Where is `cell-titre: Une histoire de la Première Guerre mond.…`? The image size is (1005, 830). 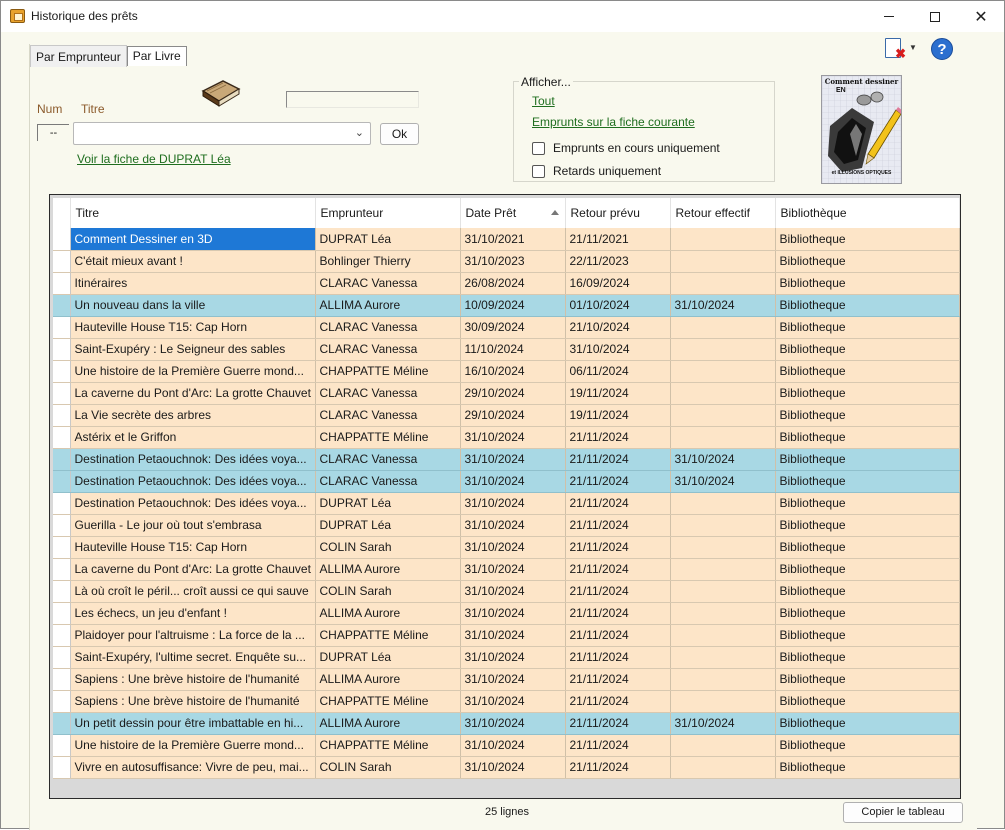
cell-titre: Une histoire de la Première Guerre mond.… is located at coordinates (193, 371).